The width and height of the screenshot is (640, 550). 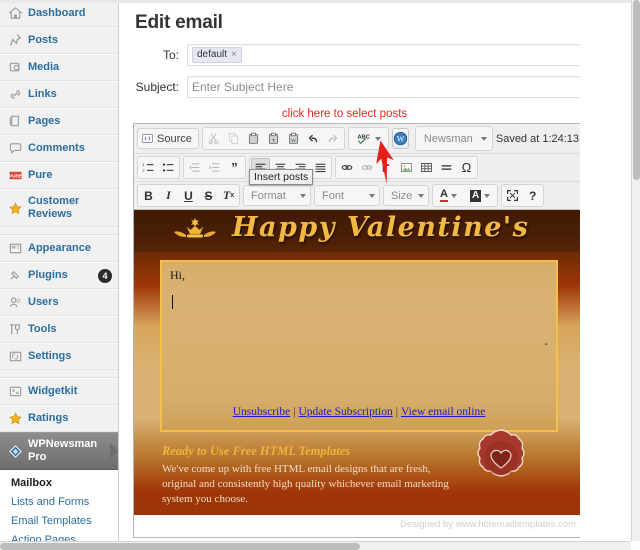 I want to click on editor-toolbar-row-3: B I U S Tx Format Font Size A A ?, so click(x=359, y=196).